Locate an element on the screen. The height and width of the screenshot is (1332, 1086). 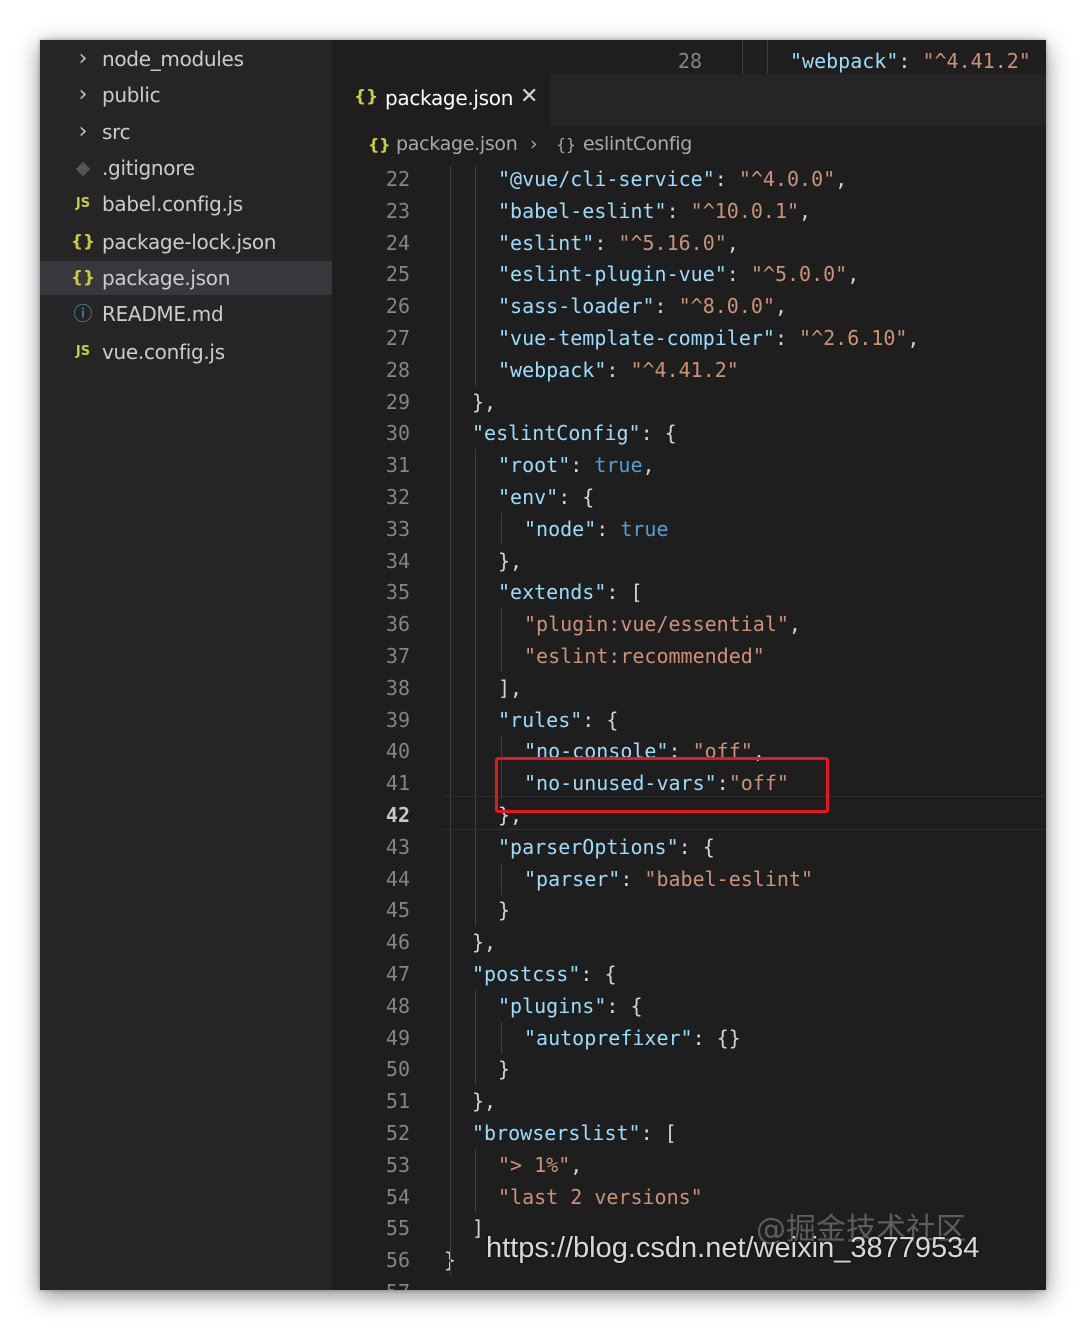
object-icon: {} is located at coordinates (566, 144).